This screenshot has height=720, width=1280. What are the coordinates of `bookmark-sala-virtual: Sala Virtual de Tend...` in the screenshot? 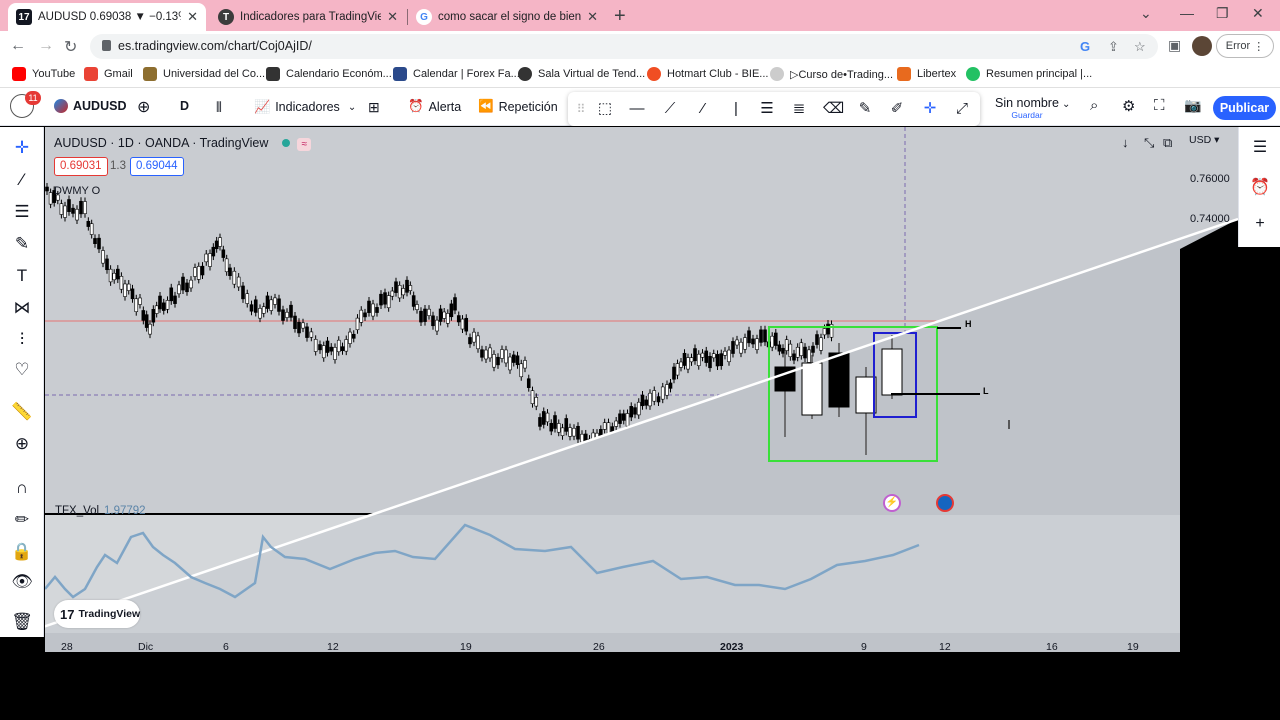 It's located at (581, 74).